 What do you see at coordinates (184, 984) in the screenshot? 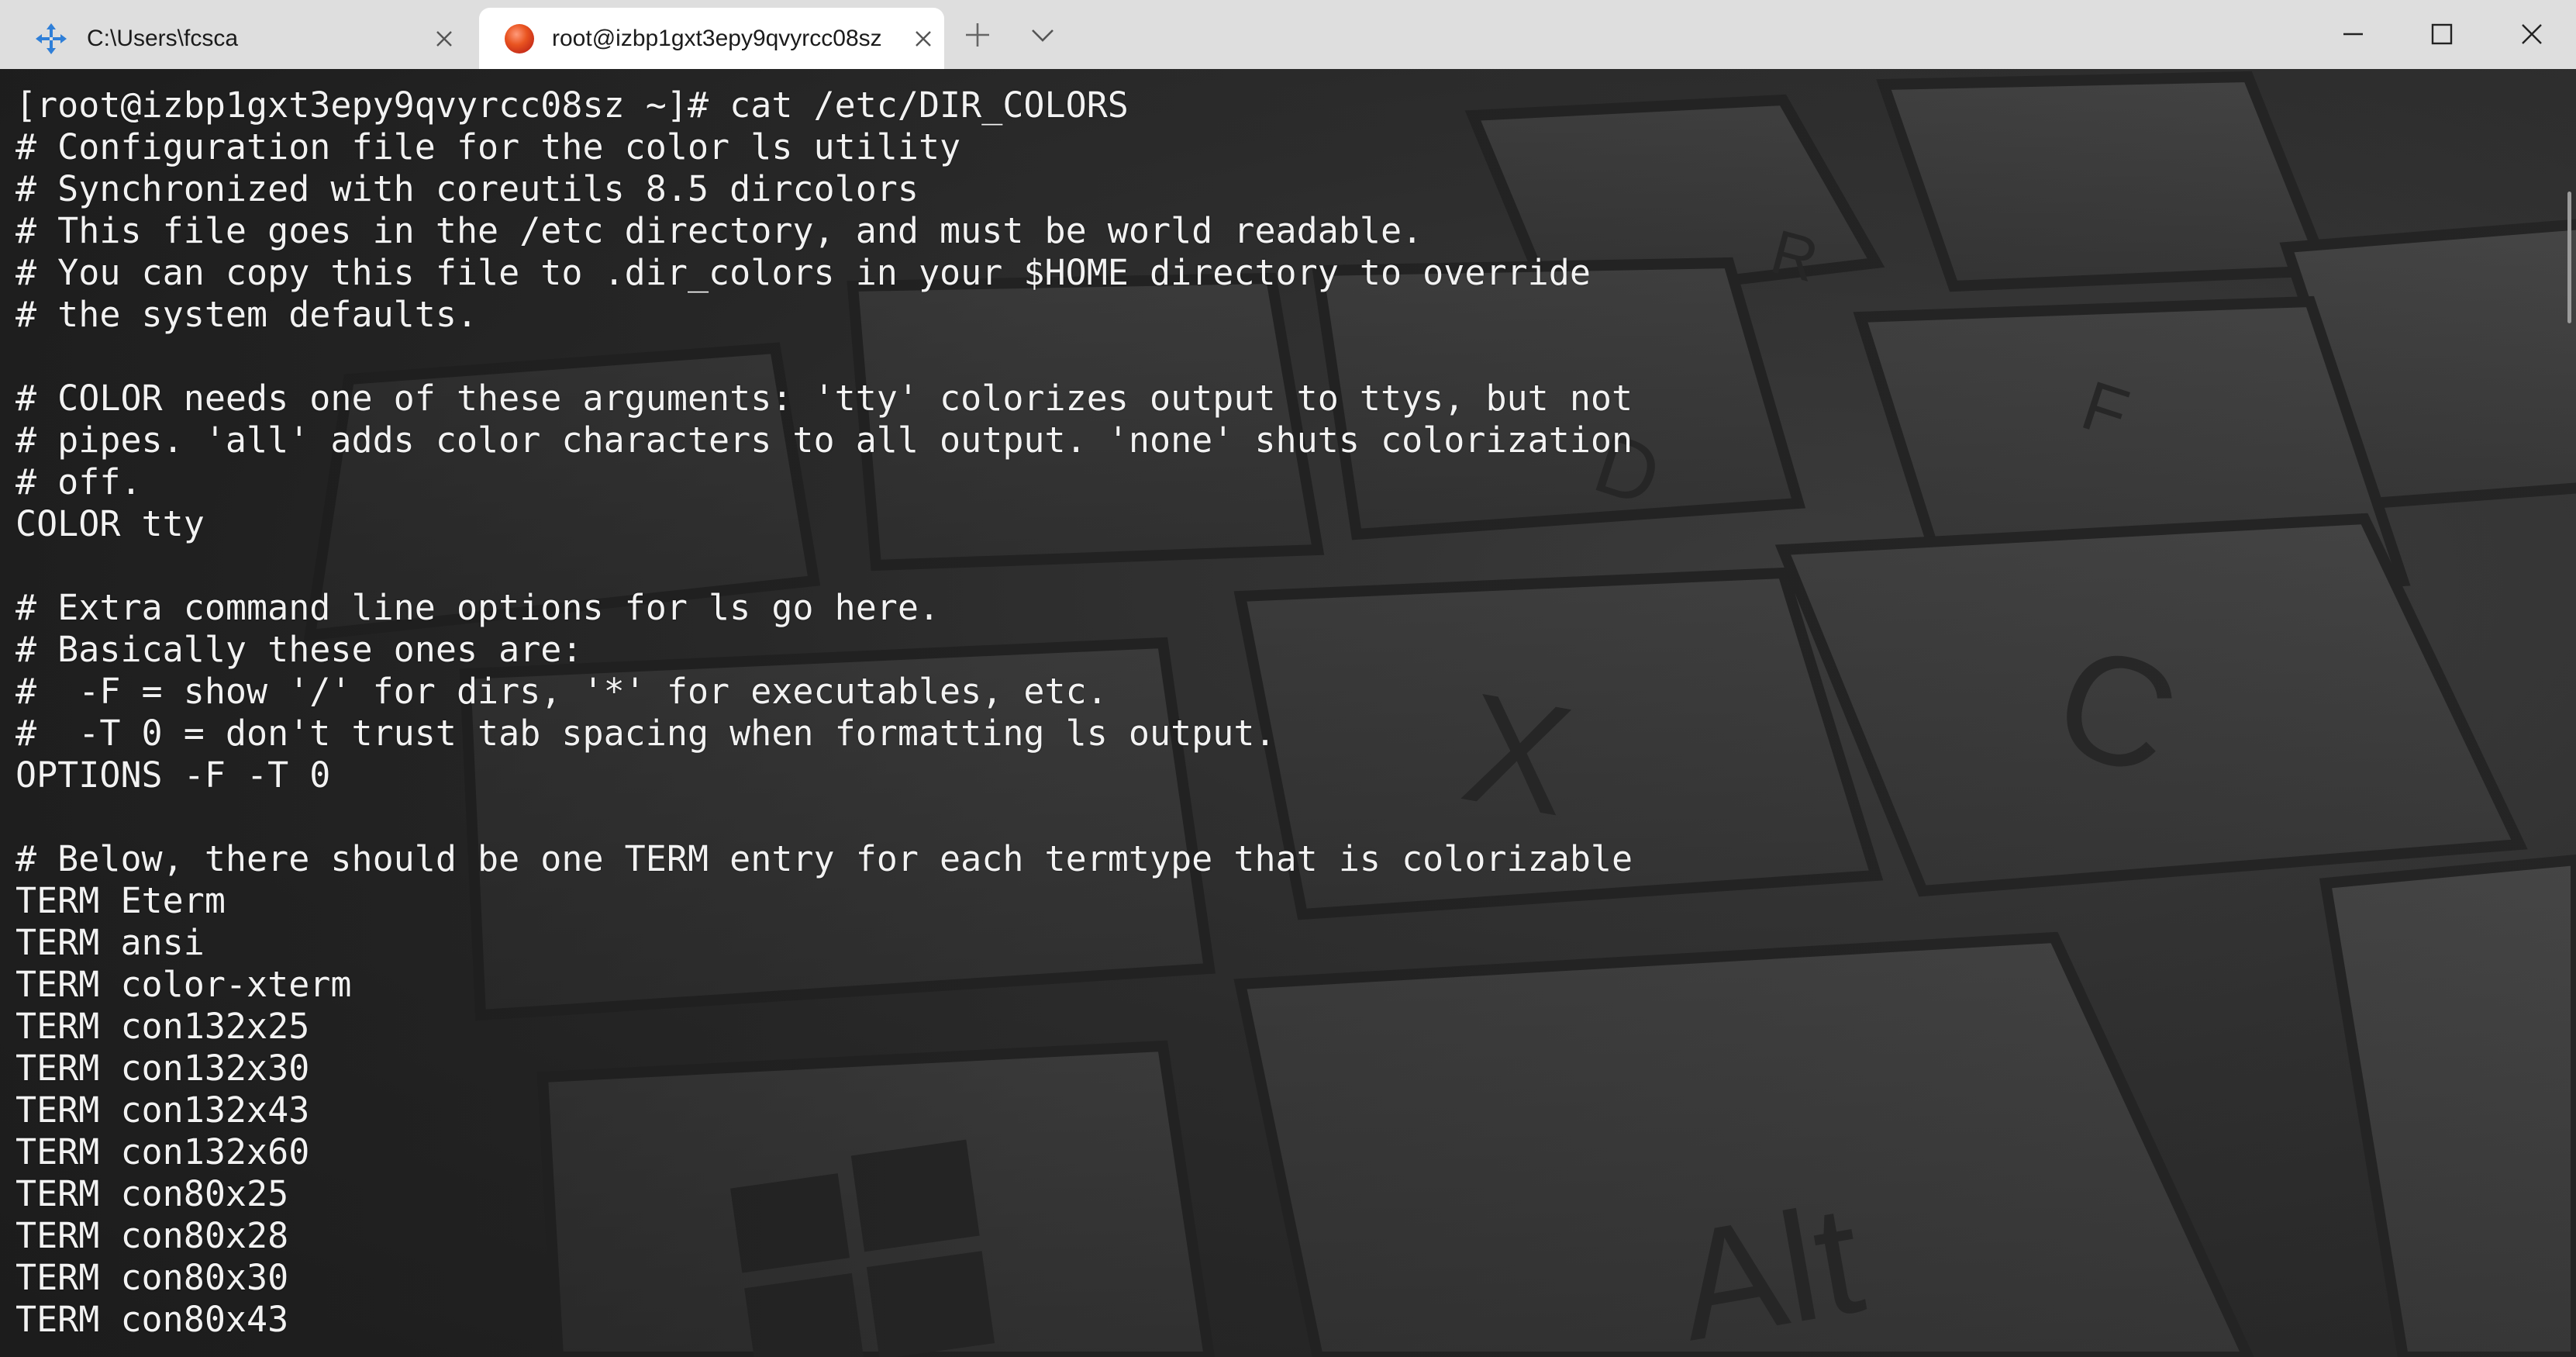
I see `terminal-line: TERM color-xterm` at bounding box center [184, 984].